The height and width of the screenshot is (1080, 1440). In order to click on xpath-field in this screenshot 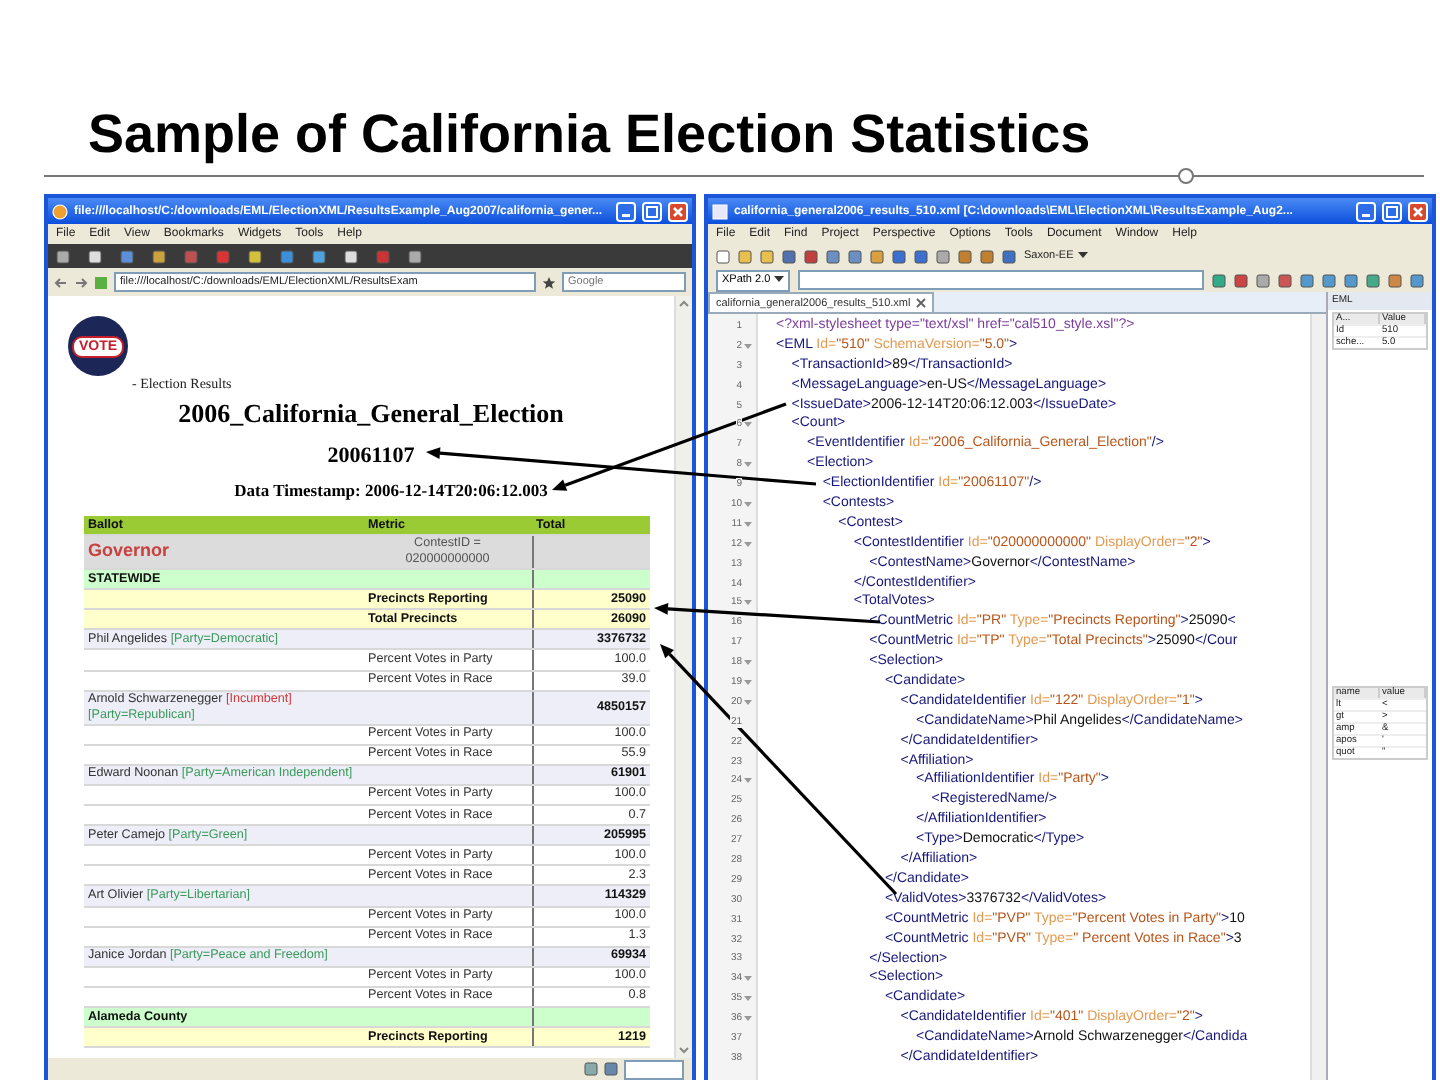, I will do `click(1001, 280)`.